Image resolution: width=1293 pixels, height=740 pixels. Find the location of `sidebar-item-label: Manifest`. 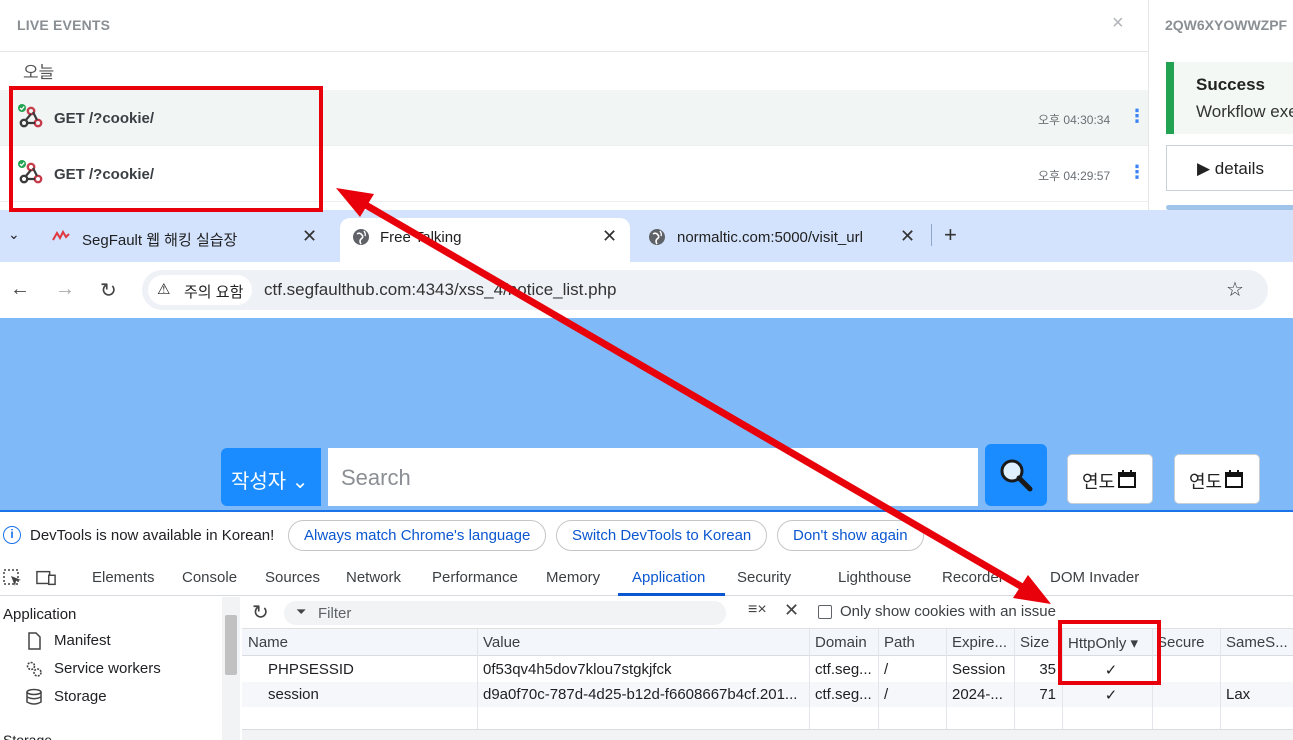

sidebar-item-label: Manifest is located at coordinates (82, 640).